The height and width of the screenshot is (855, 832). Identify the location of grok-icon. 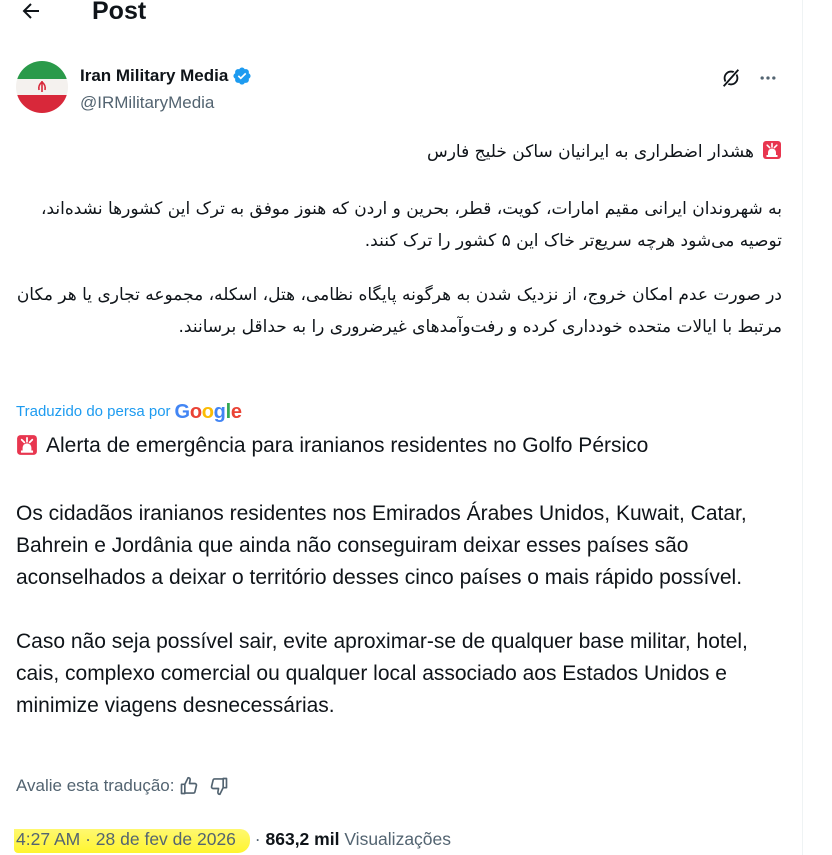
(731, 78).